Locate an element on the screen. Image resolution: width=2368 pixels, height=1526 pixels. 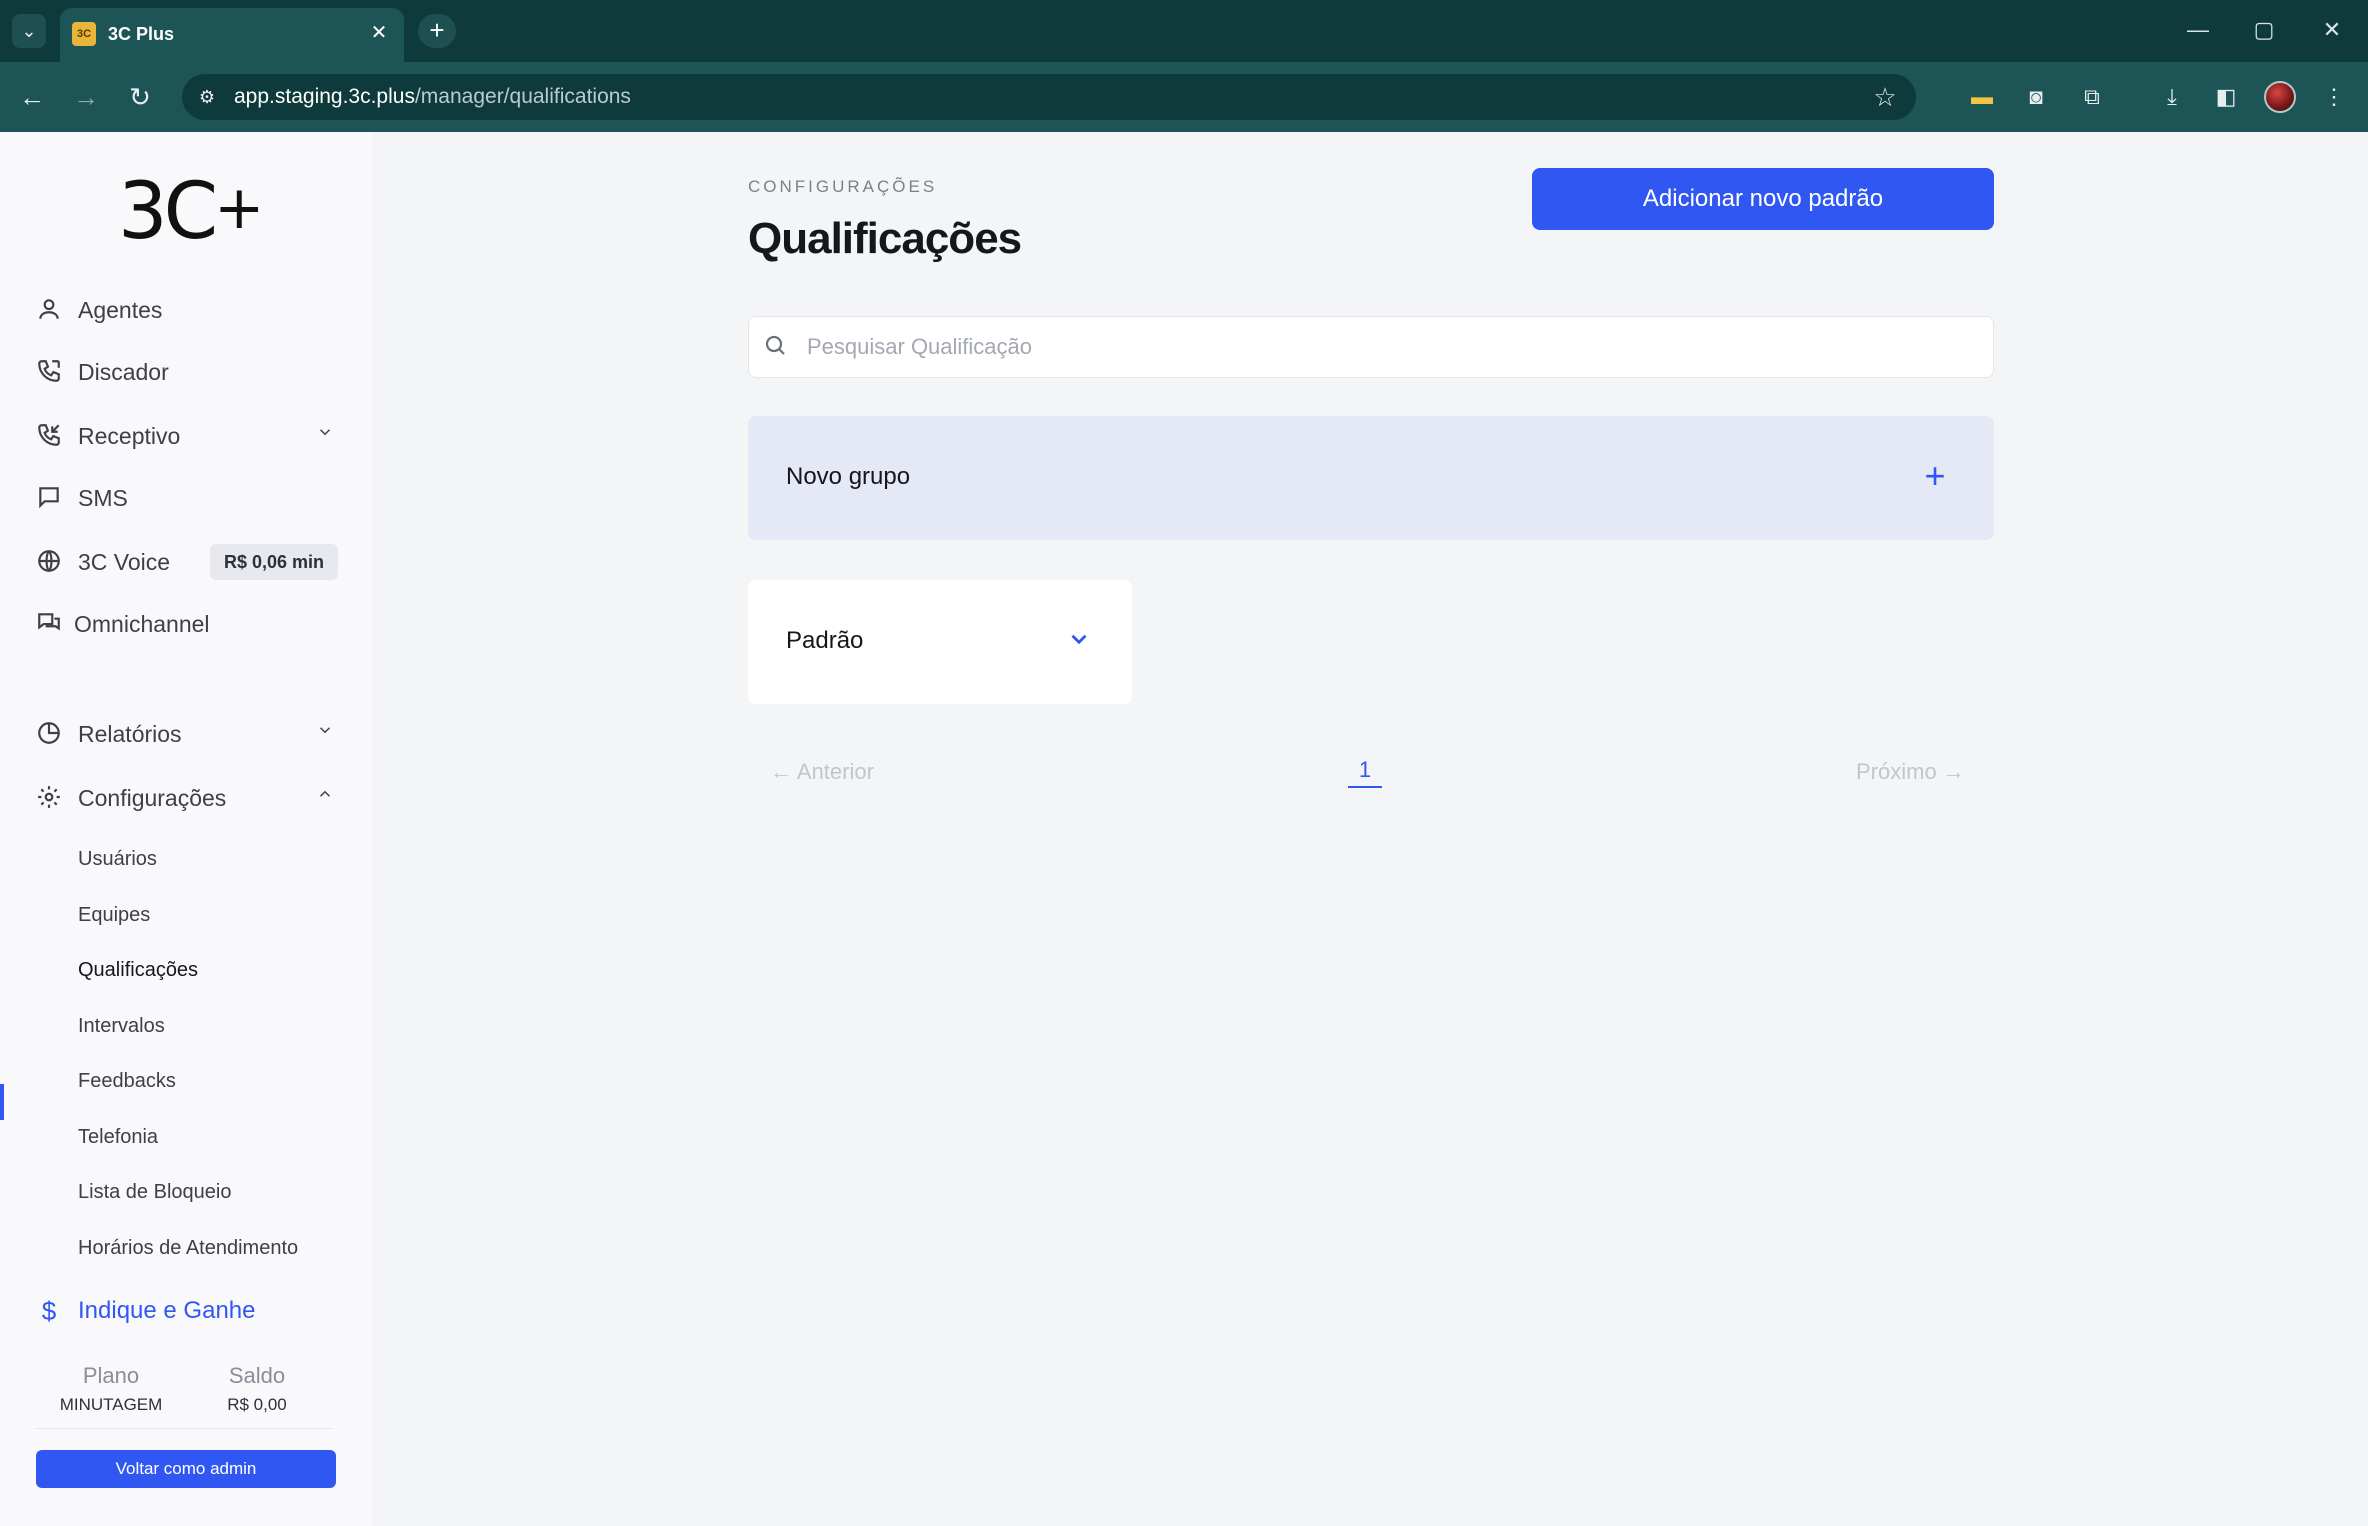
balance-column: Saldo R$ 0,00 is located at coordinates (257, 1389).